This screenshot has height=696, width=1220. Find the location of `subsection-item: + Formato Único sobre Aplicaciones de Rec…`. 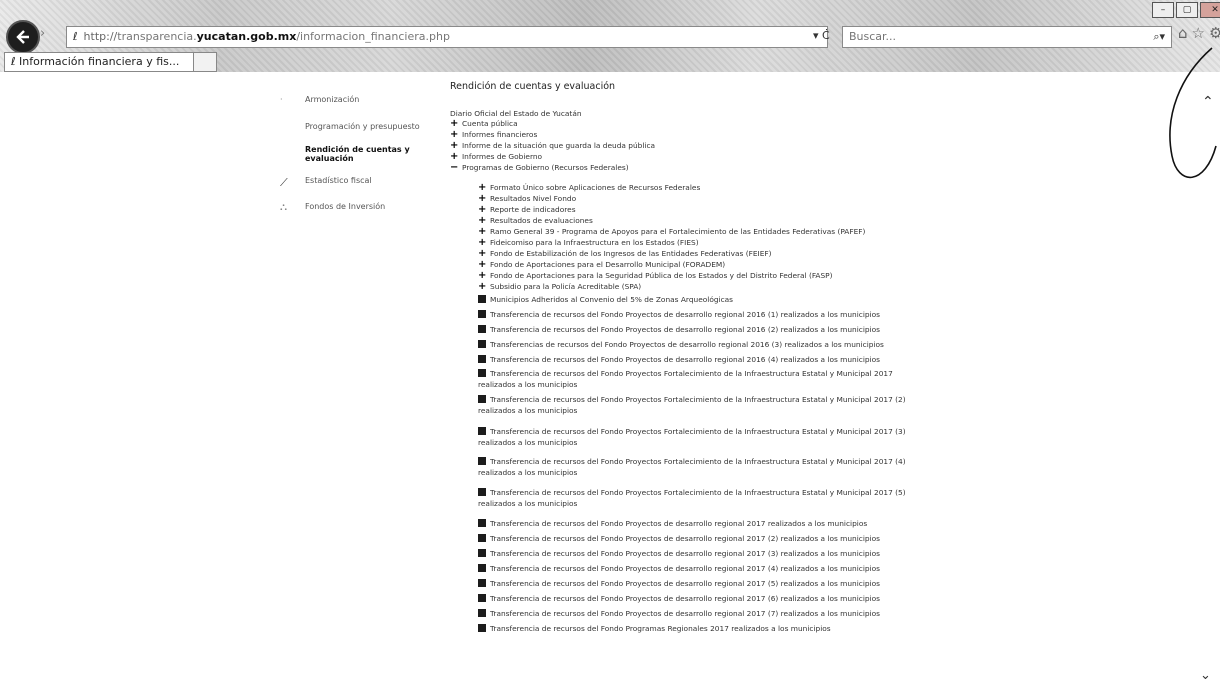

subsection-item: + Formato Único sobre Aplicaciones de Rec… is located at coordinates (589, 187).